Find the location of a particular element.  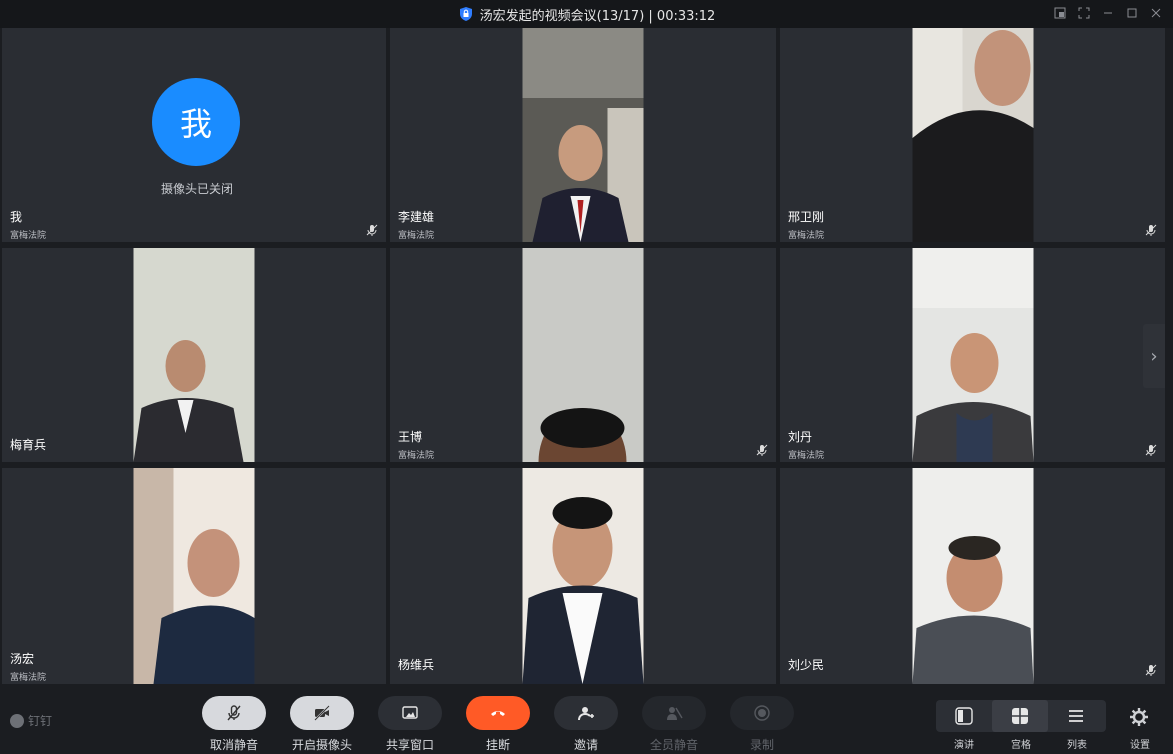

view-switcher is located at coordinates (1021, 716).